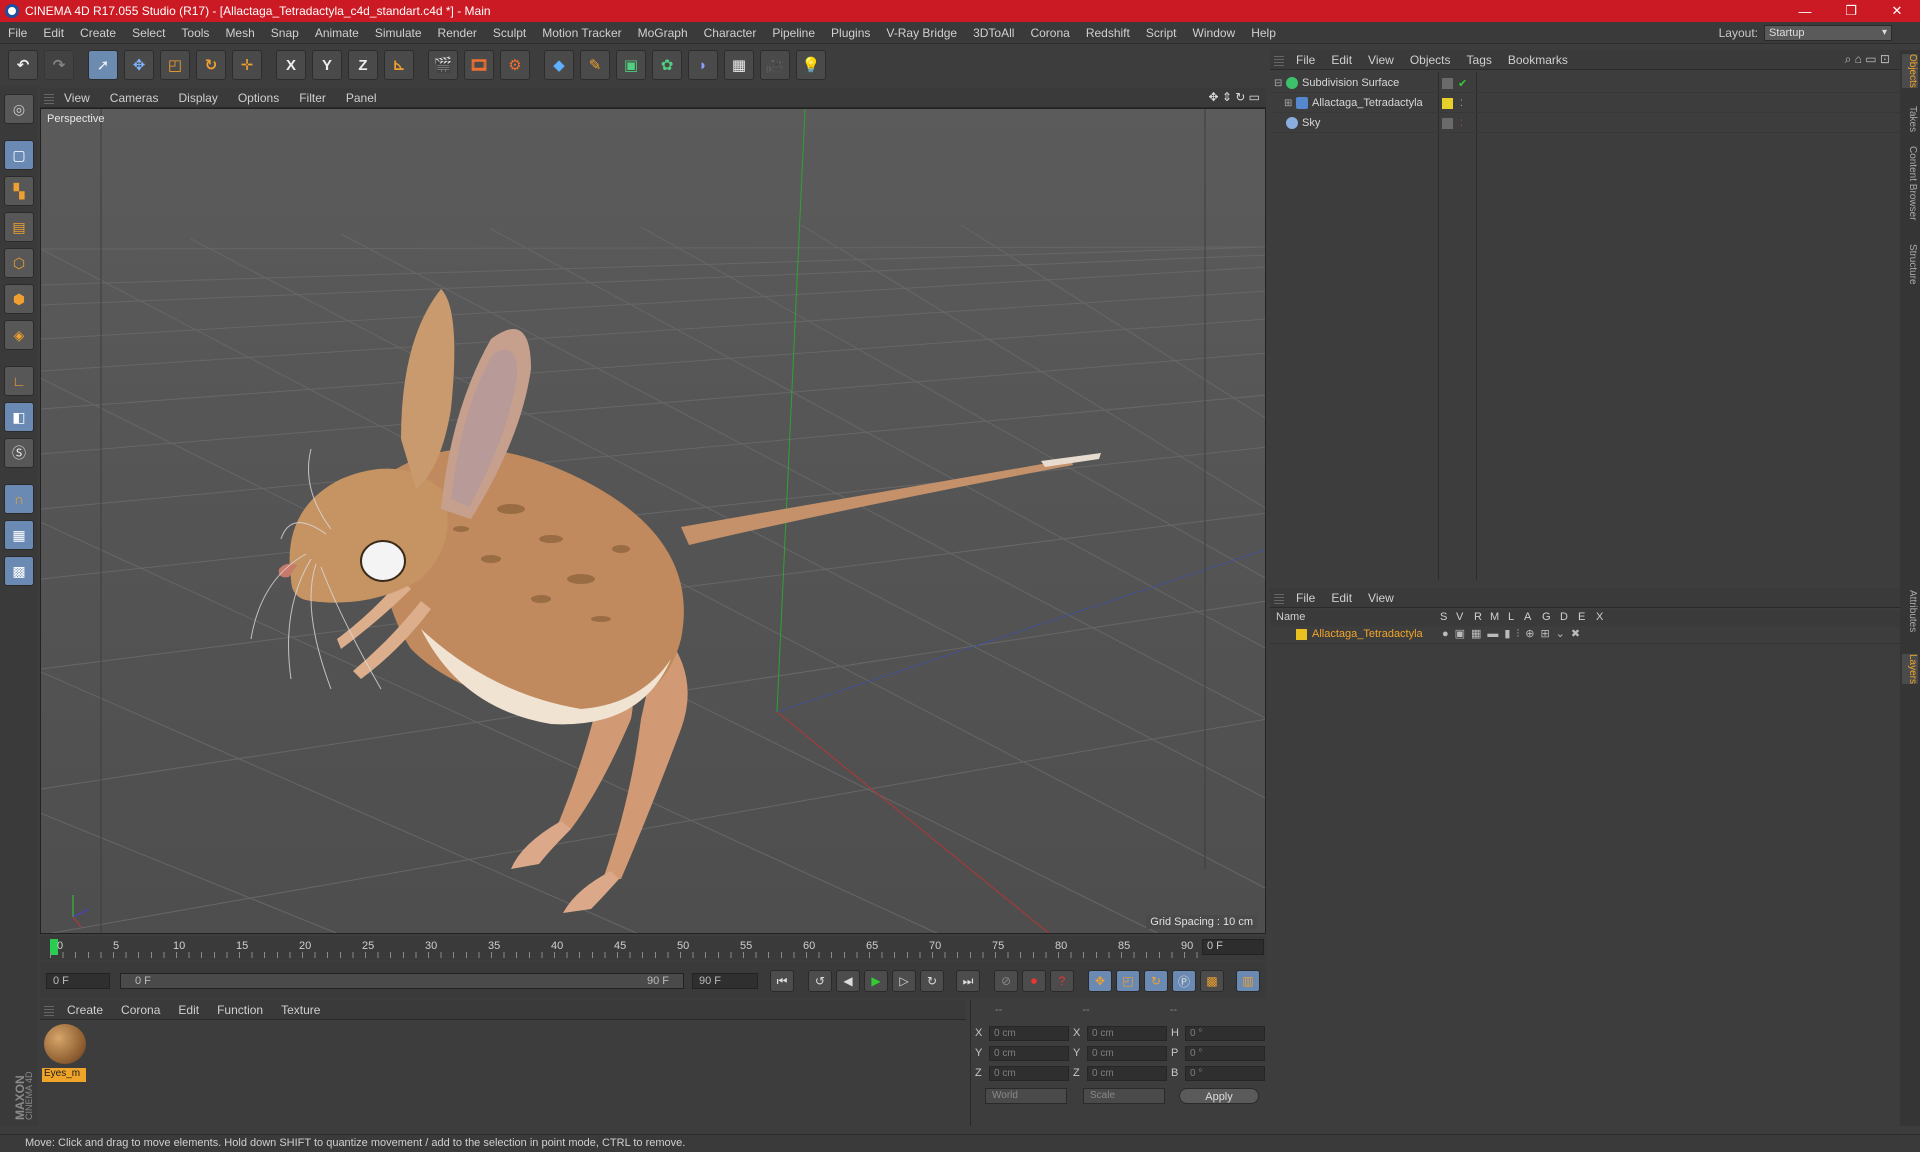  Describe the element at coordinates (361, 98) in the screenshot. I see `viewport-menu-panel: Panel` at that location.